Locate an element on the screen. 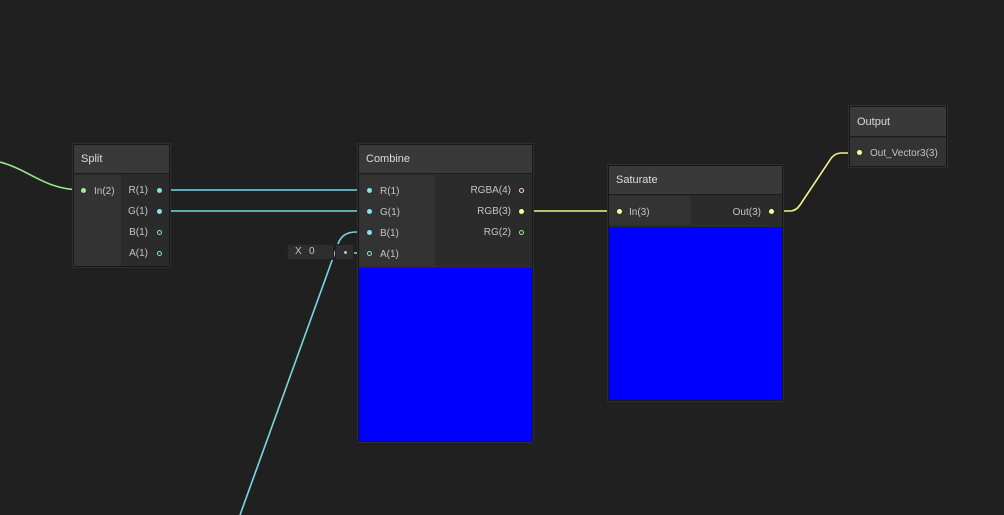 Image resolution: width=1004 pixels, height=515 pixels. inline-connector is located at coordinates (344, 252).